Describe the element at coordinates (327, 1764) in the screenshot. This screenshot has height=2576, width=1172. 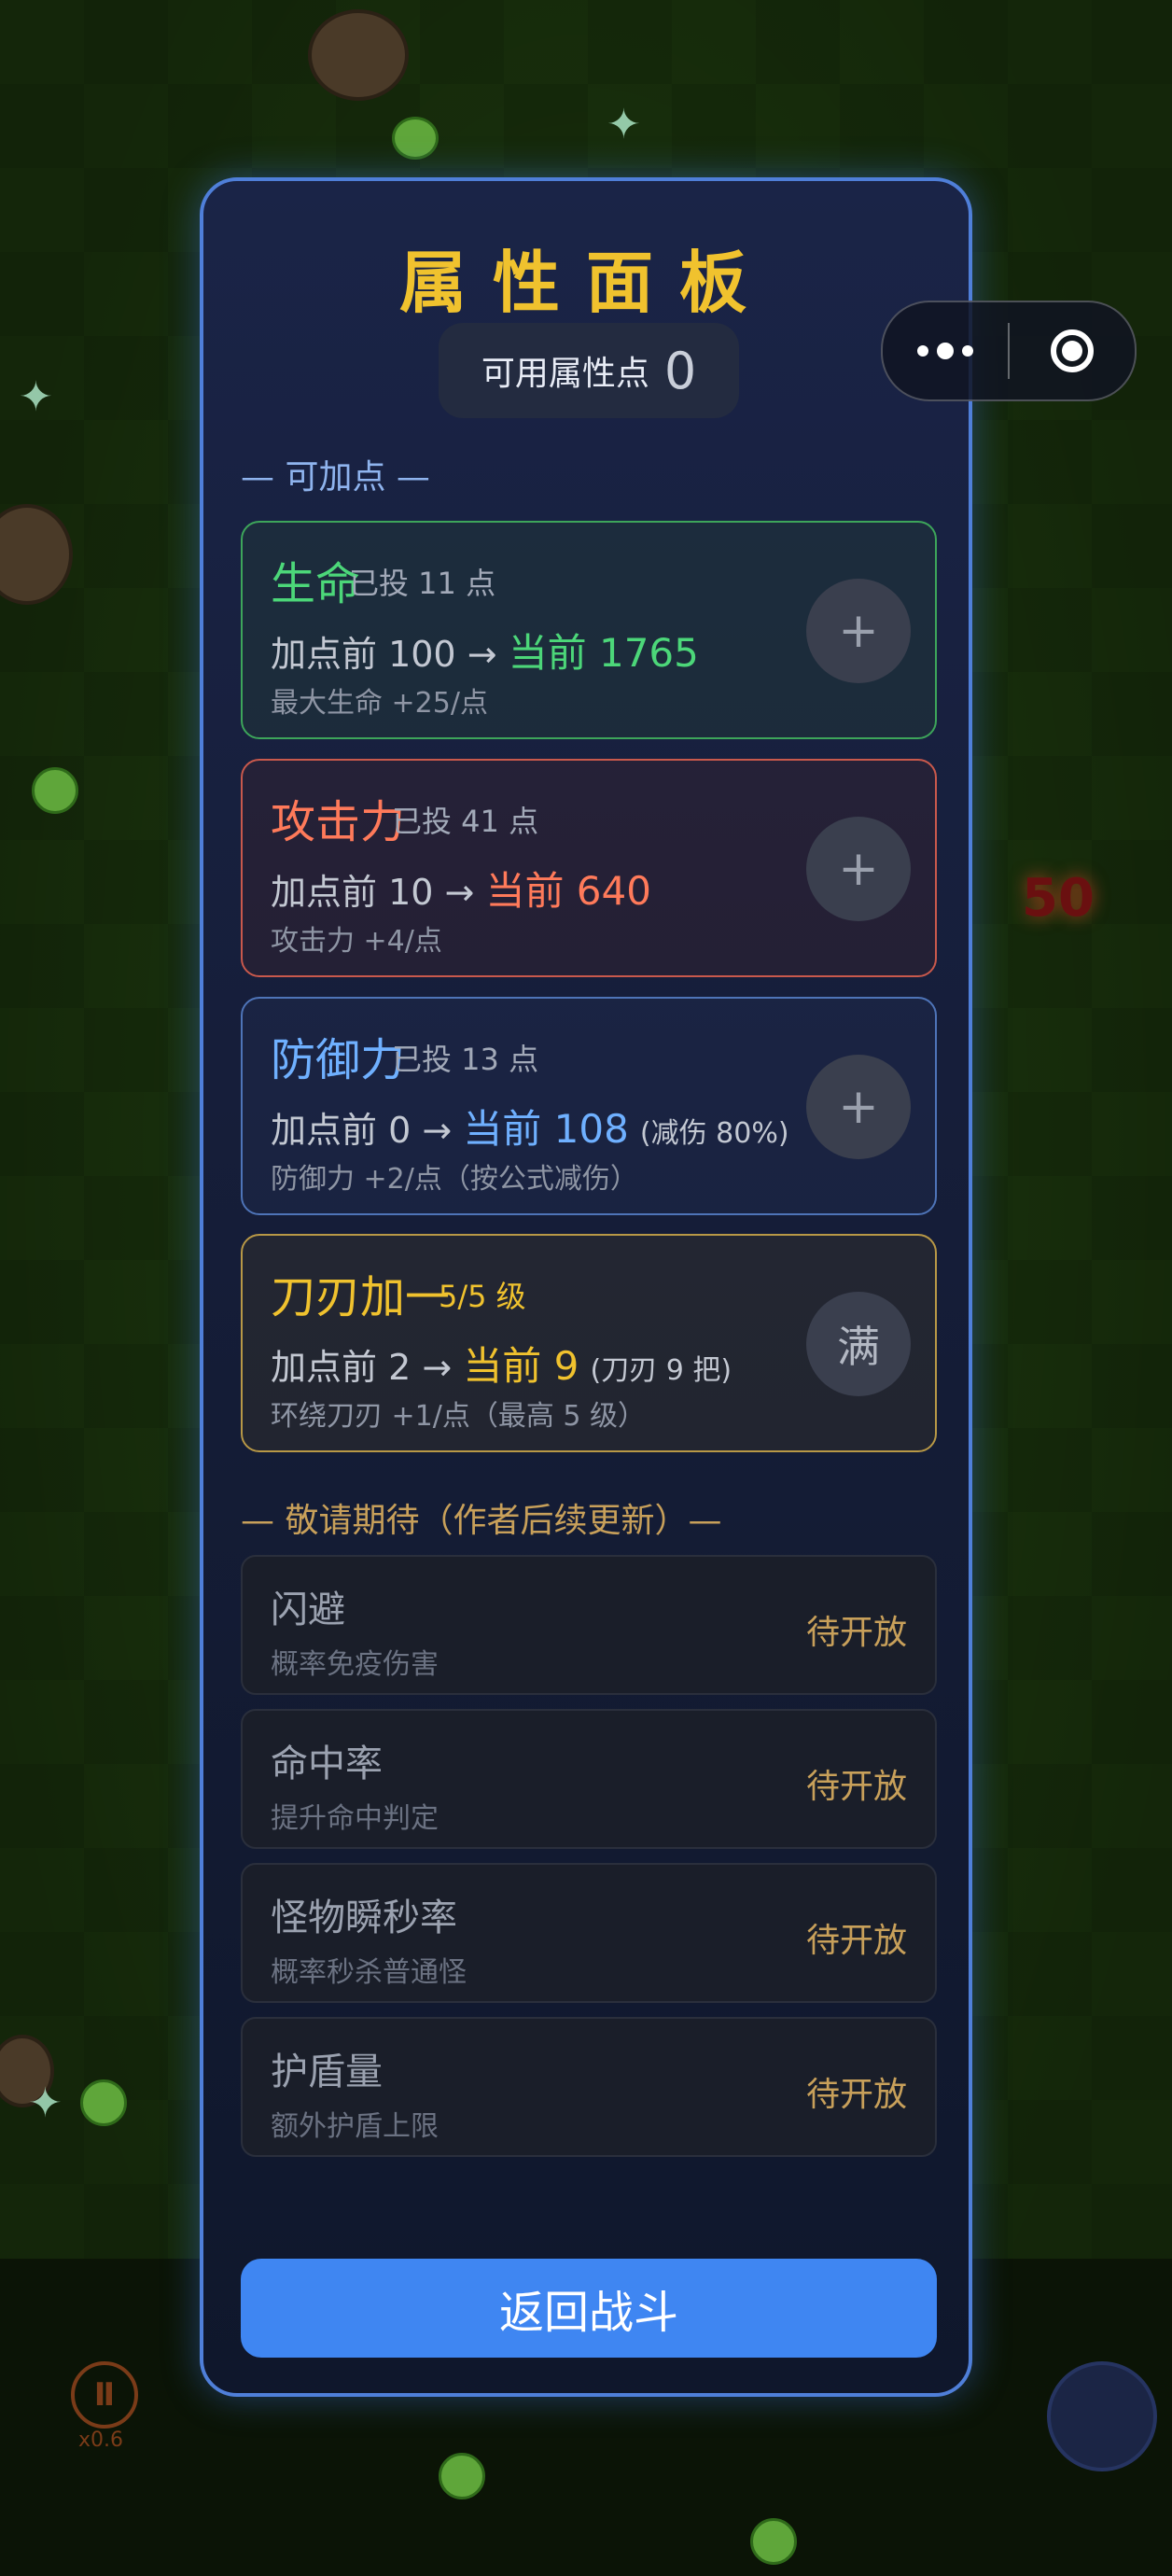
I see `coming-soon-name: 命中率` at that location.